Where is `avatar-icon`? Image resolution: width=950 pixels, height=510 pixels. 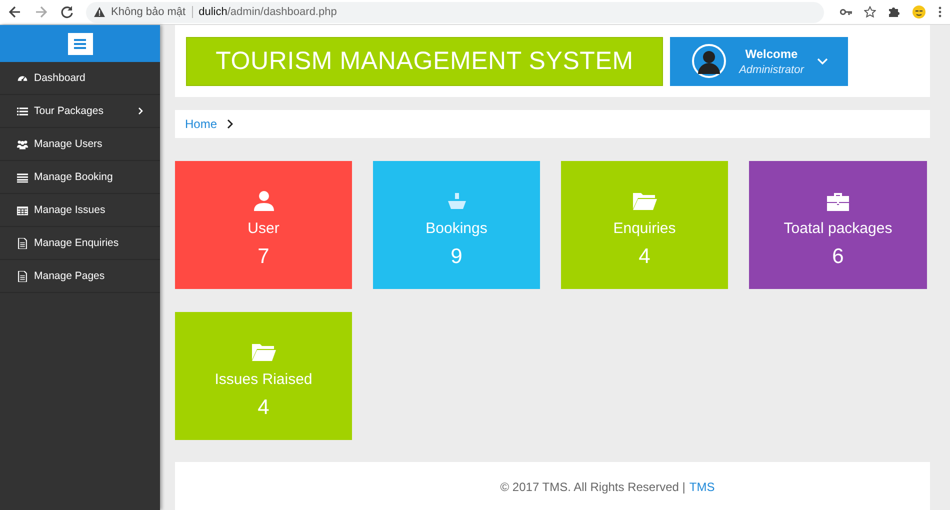
avatar-icon is located at coordinates (919, 12).